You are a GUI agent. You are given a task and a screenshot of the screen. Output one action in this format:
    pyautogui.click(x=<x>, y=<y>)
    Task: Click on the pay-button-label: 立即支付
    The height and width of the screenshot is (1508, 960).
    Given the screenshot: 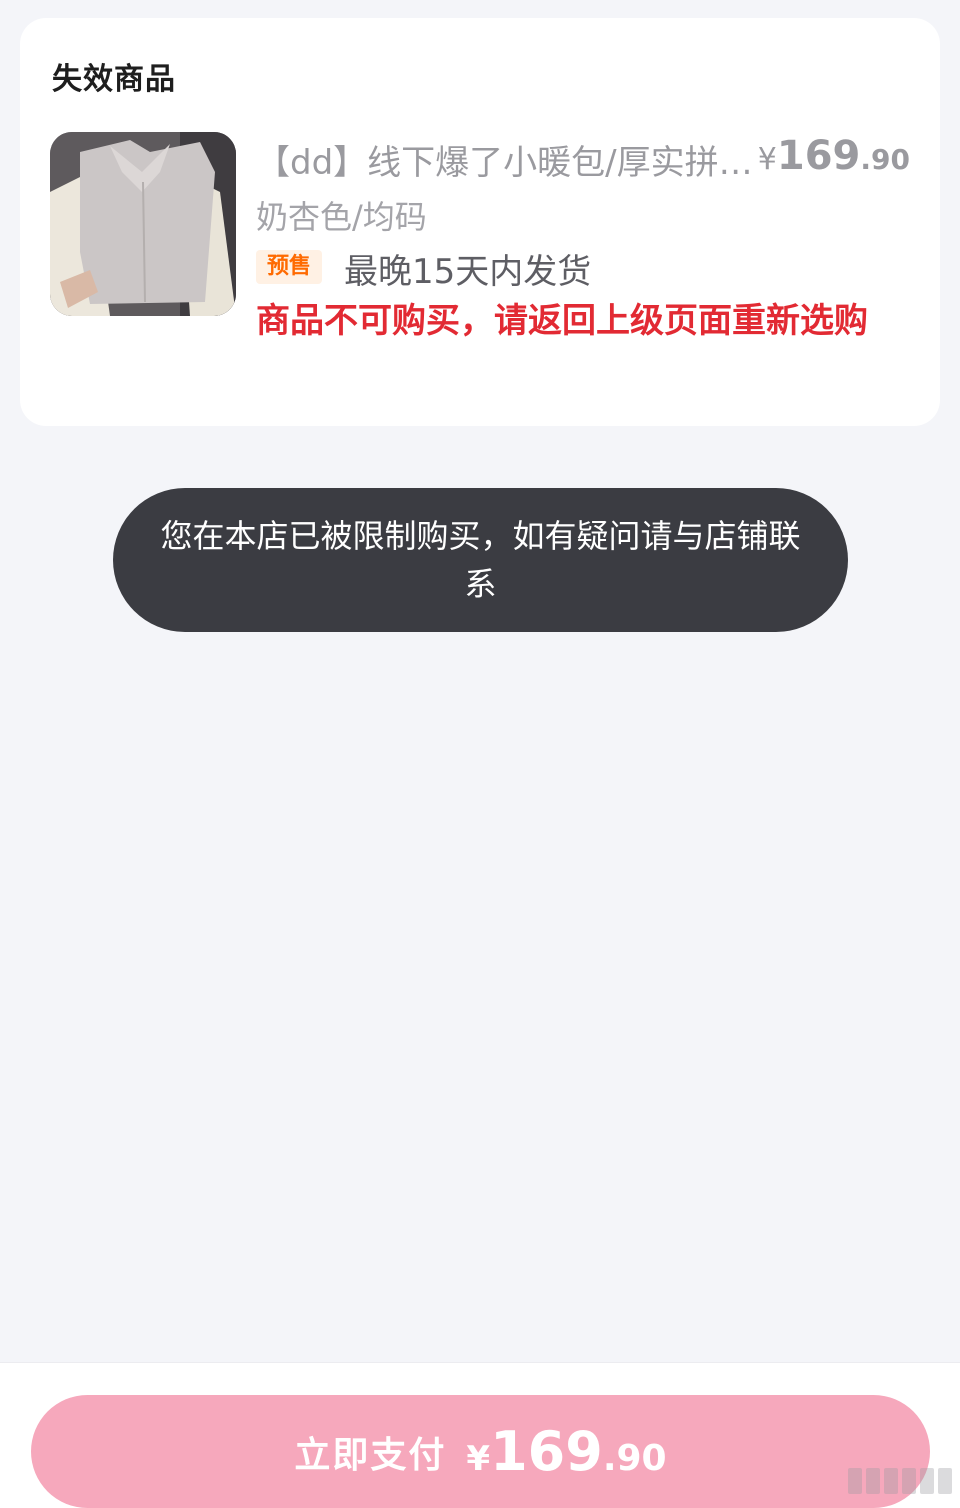 What is the action you would take?
    pyautogui.click(x=370, y=1455)
    